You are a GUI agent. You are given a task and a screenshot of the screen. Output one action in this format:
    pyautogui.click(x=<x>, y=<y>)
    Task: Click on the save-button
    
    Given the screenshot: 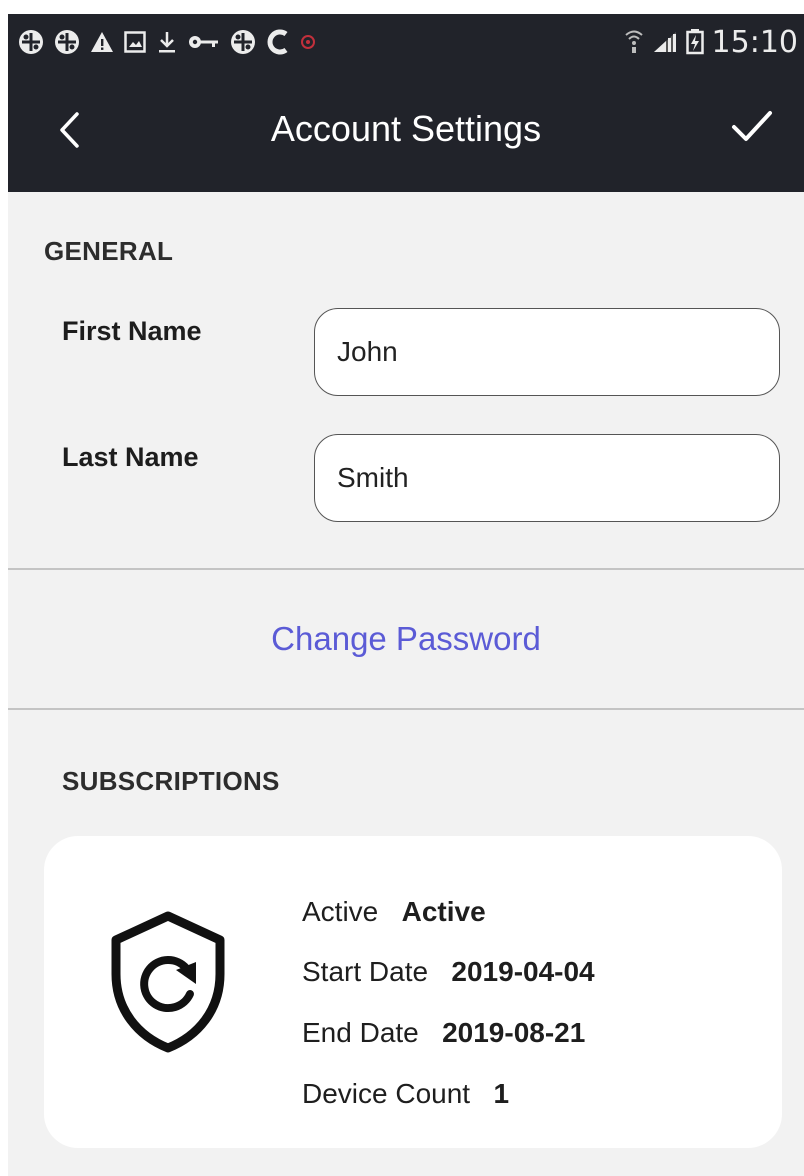 What is the action you would take?
    pyautogui.click(x=752, y=126)
    